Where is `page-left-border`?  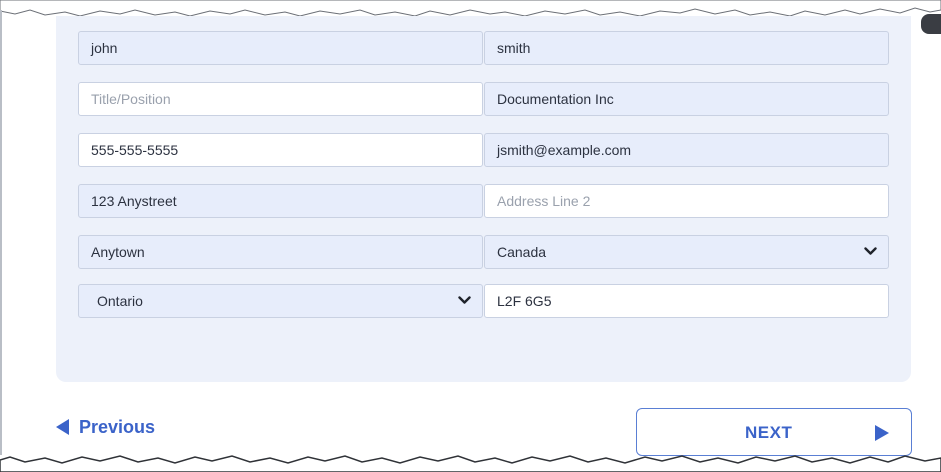 page-left-border is located at coordinates (1, 232).